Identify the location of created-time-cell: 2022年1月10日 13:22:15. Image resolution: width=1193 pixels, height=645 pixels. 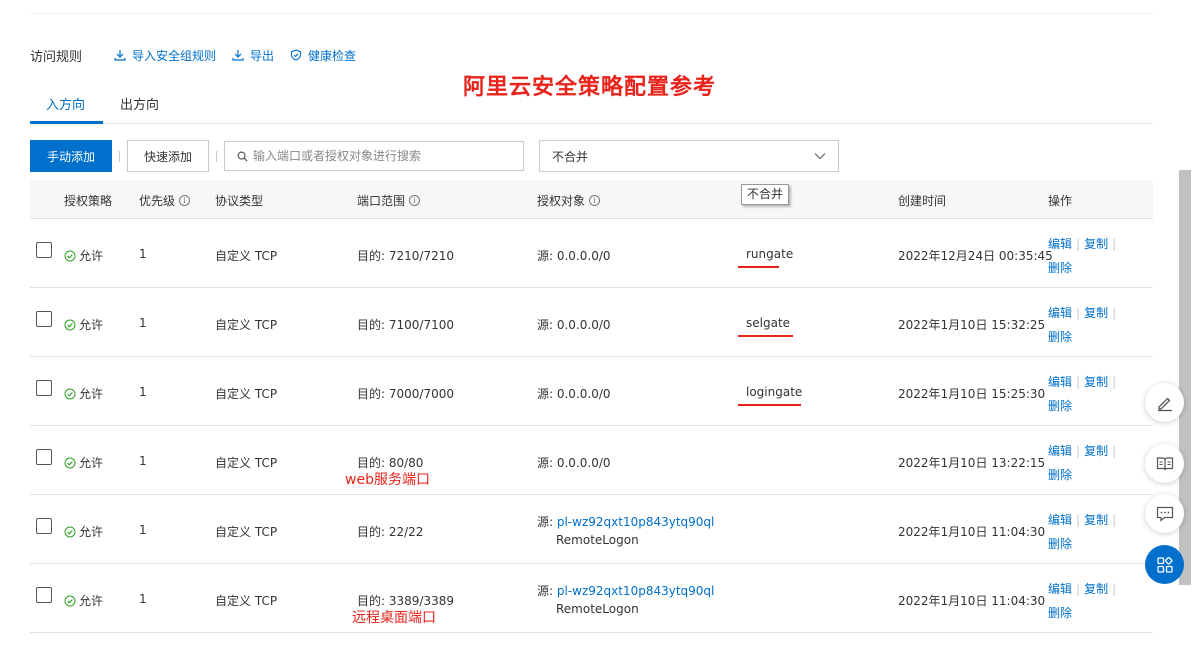
(972, 463).